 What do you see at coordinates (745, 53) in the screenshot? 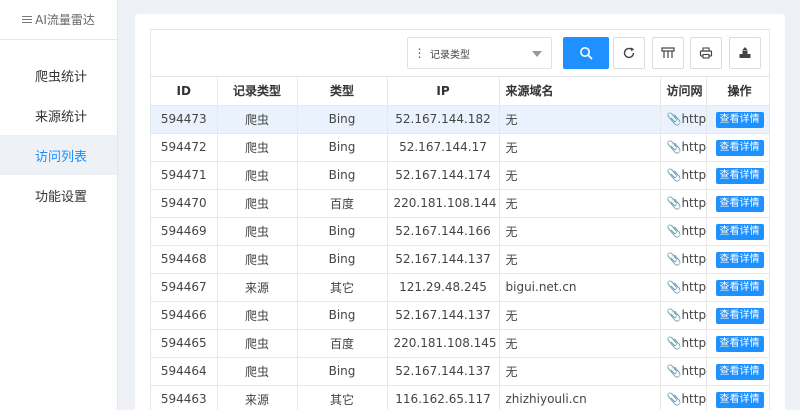
I see `export-button` at bounding box center [745, 53].